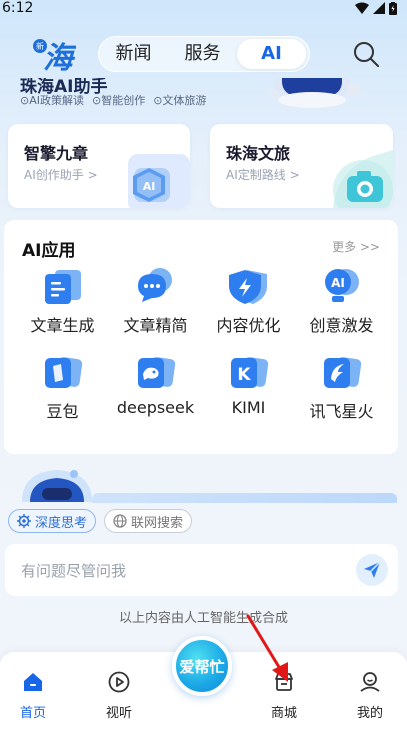 This screenshot has height=736, width=407. I want to click on home-icon, so click(33, 682).